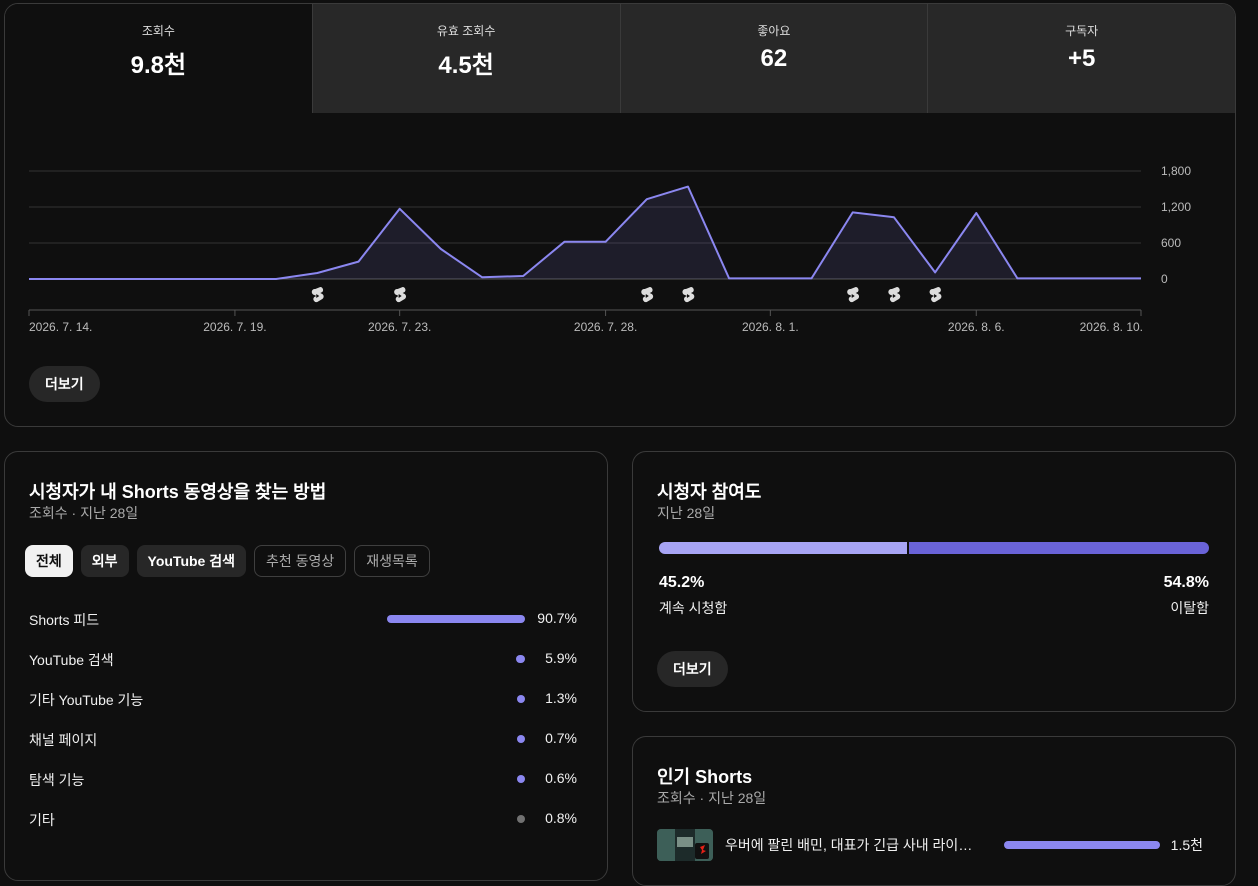 The height and width of the screenshot is (886, 1258). Describe the element at coordinates (561, 698) in the screenshot. I see `traffic-source-percent: 1.3%` at that location.